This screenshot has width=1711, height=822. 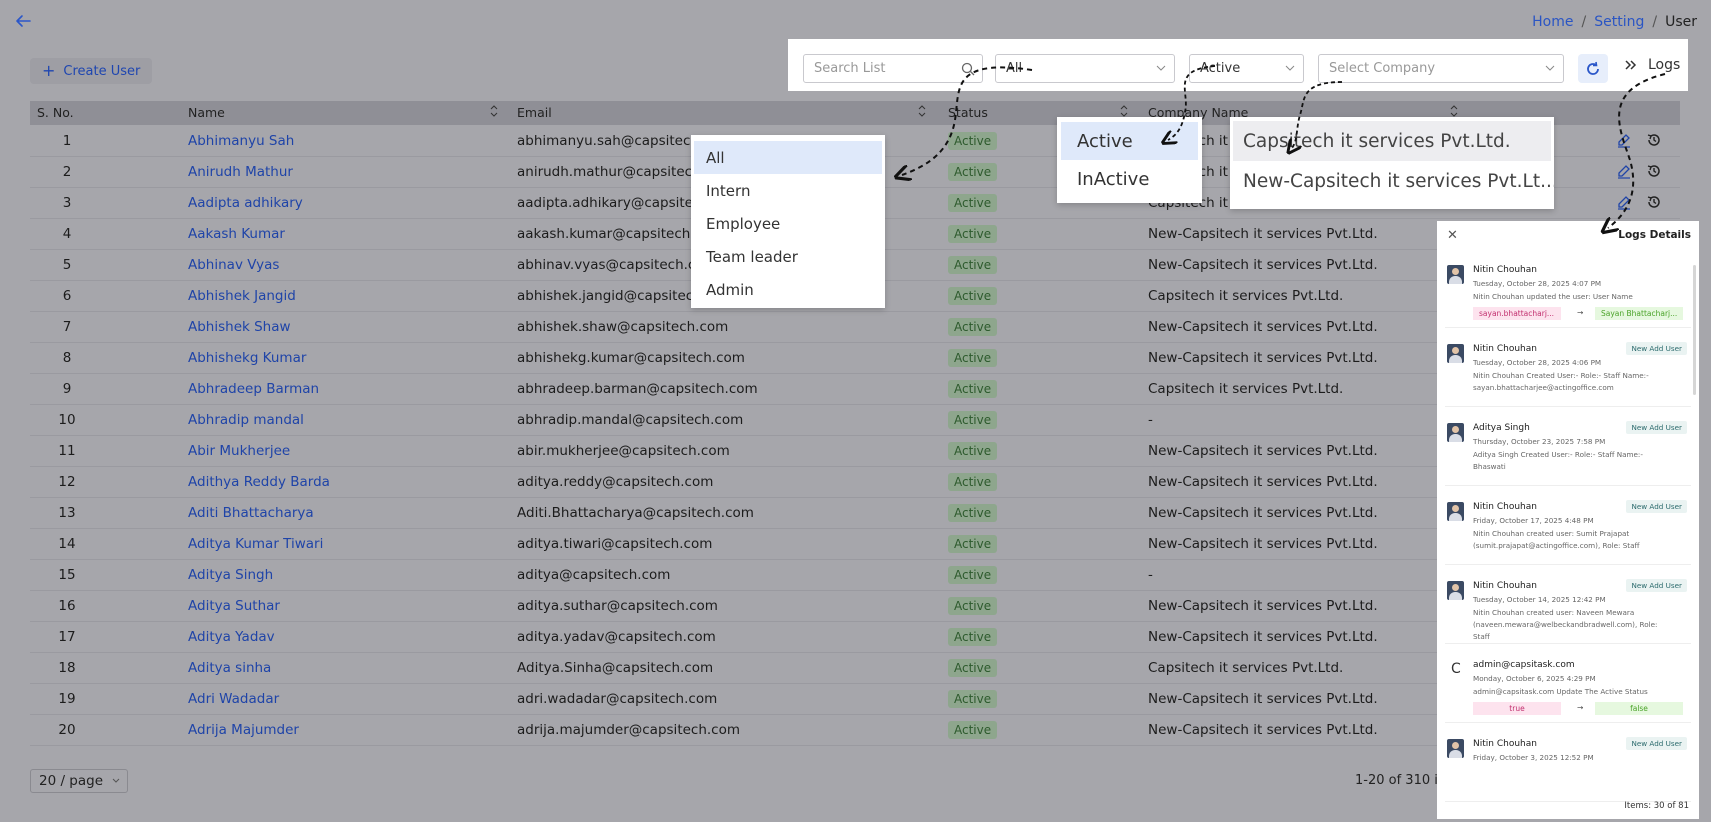 I want to click on row-sno: 1, so click(x=67, y=141).